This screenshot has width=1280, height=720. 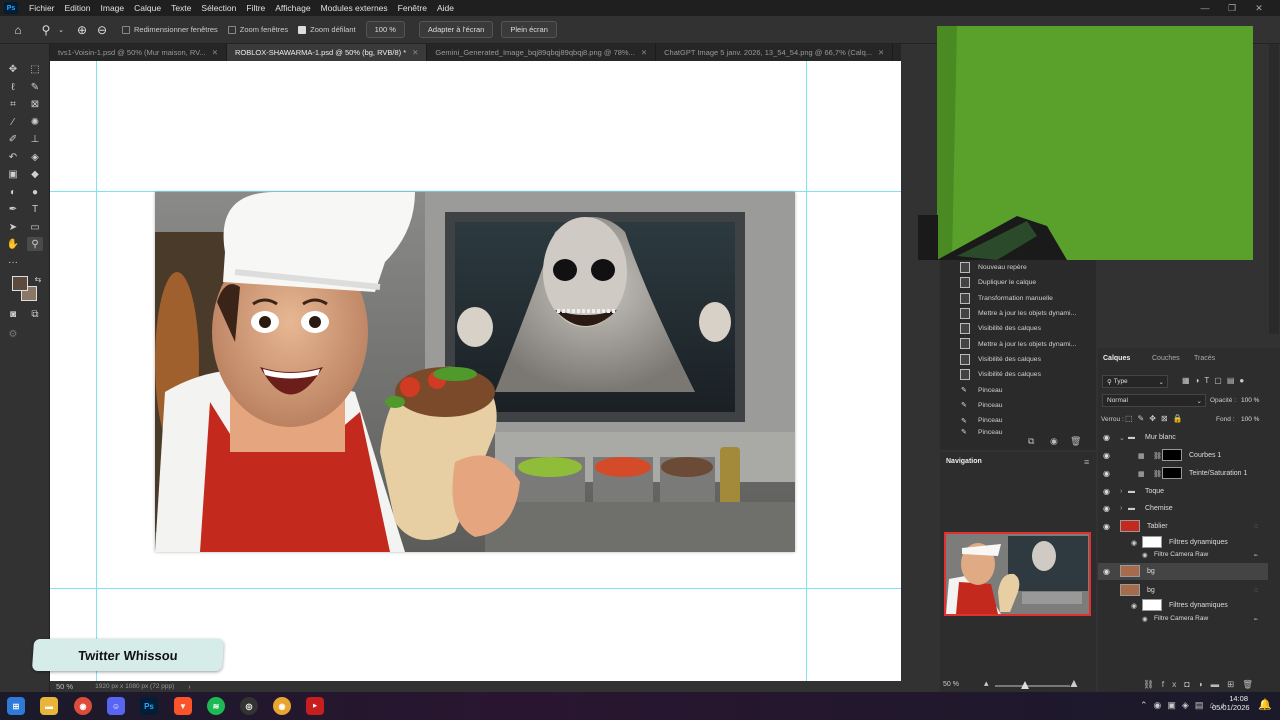 What do you see at coordinates (35, 69) in the screenshot?
I see `marquee-tool-icon: ⬚` at bounding box center [35, 69].